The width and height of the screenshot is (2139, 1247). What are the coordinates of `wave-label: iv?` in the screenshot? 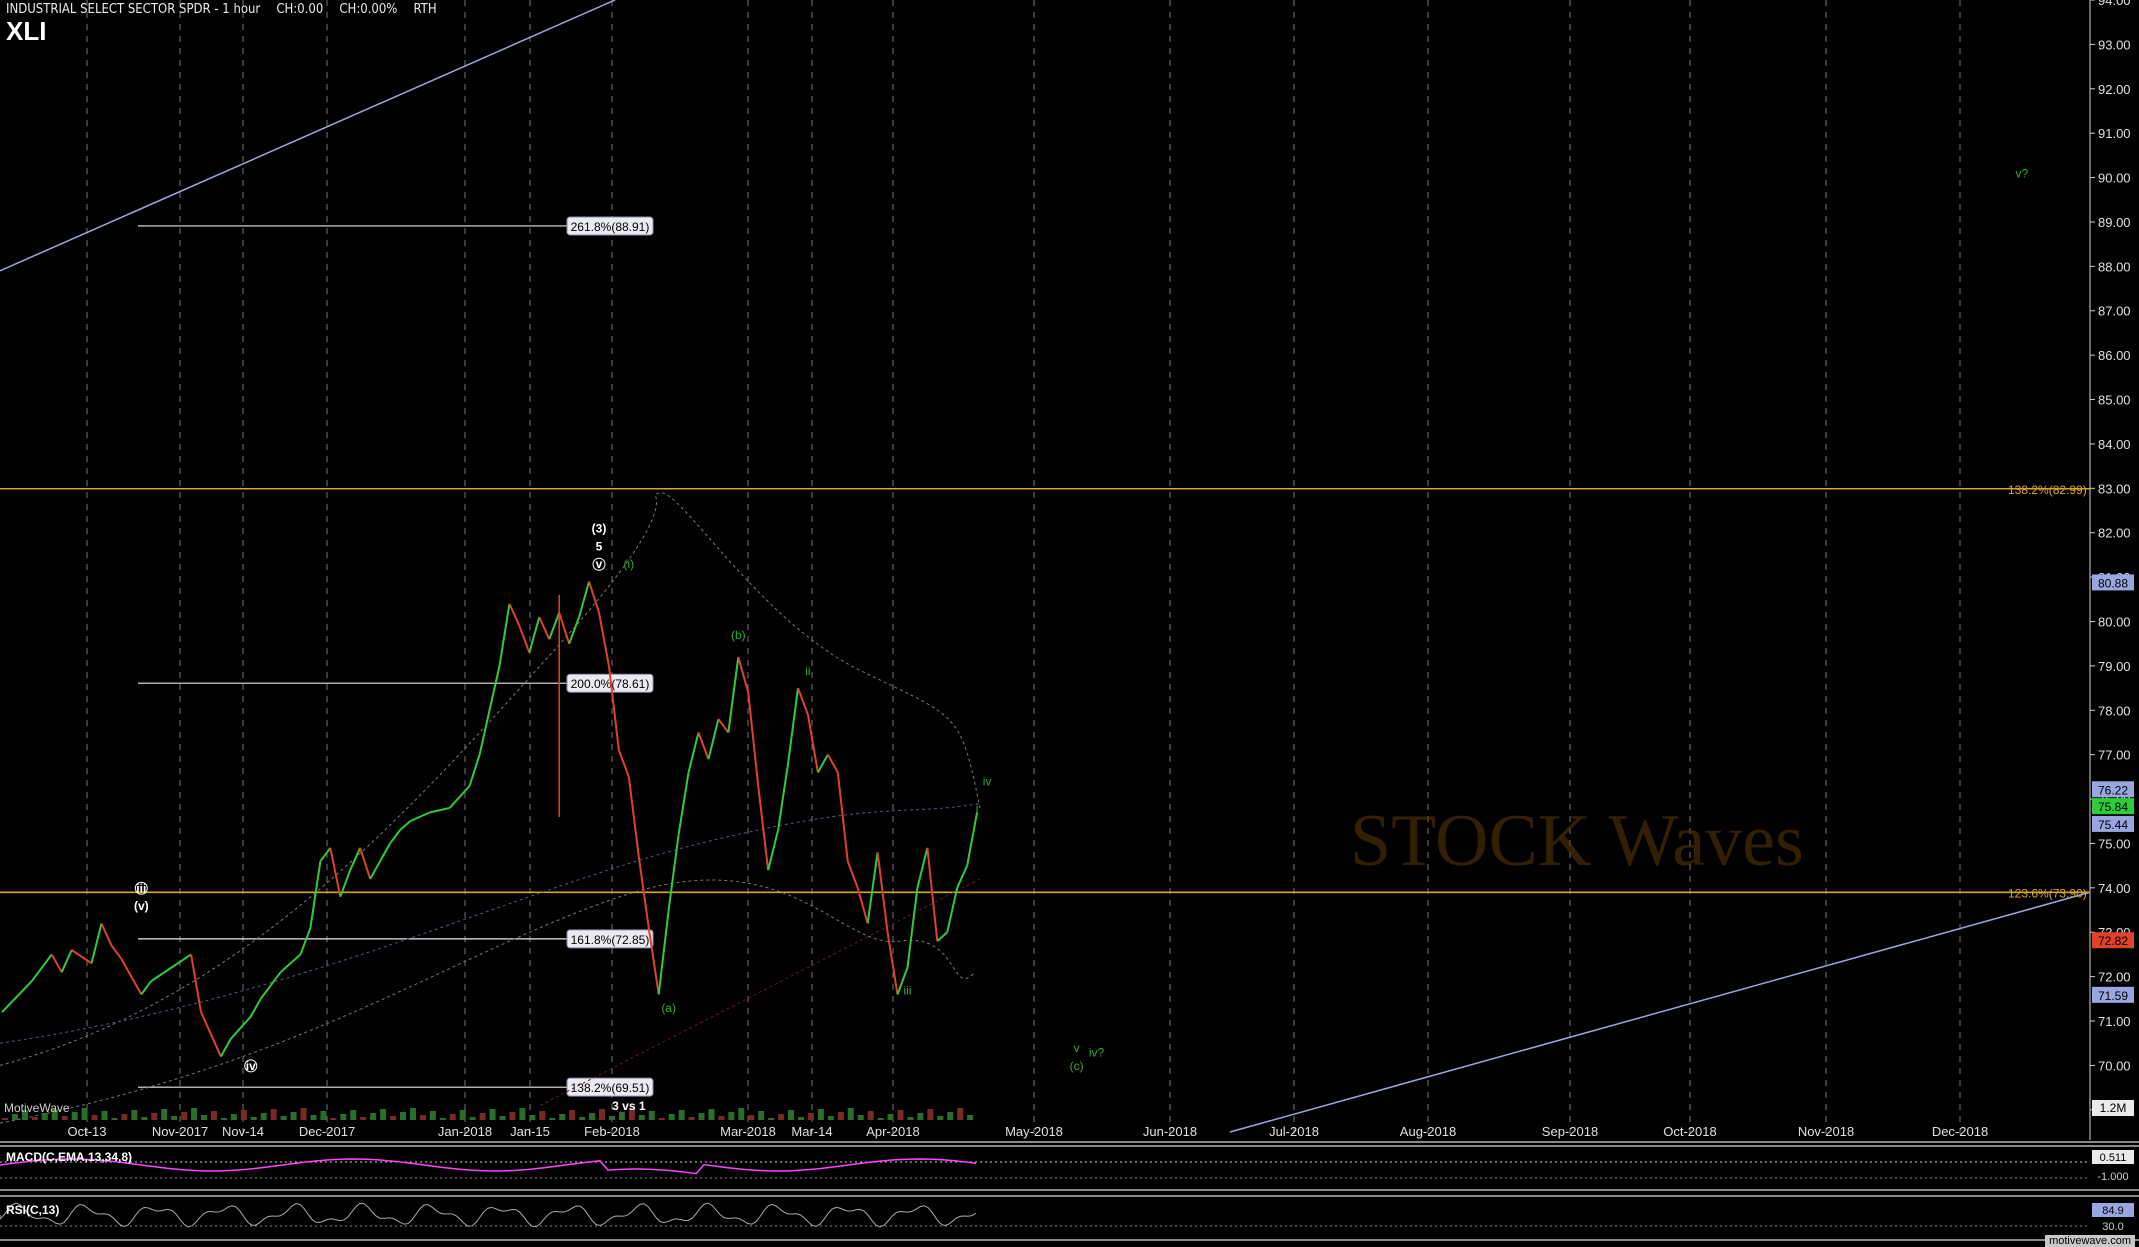 It's located at (1097, 1053).